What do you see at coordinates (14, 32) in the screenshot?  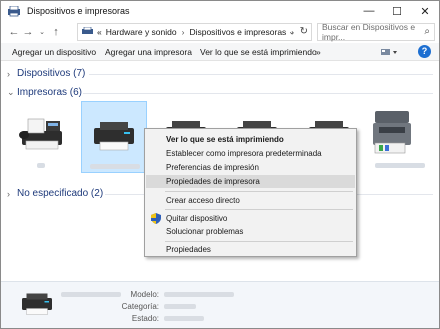 I see `back-arrow-icon: ←` at bounding box center [14, 32].